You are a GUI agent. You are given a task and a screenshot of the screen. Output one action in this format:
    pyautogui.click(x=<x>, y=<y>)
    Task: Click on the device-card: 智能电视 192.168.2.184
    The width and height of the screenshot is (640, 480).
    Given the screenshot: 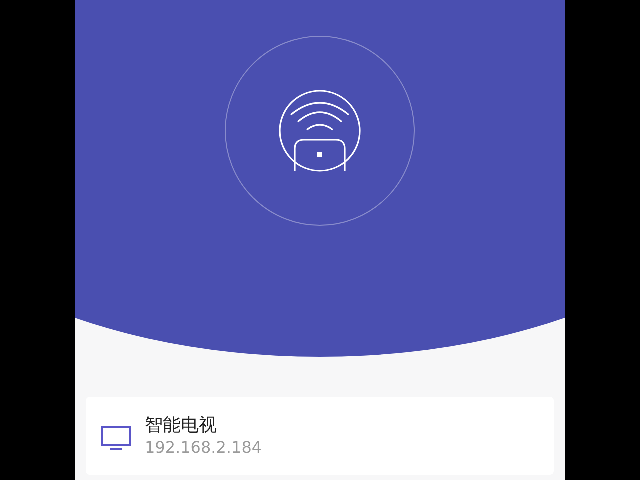 What is the action you would take?
    pyautogui.click(x=320, y=436)
    